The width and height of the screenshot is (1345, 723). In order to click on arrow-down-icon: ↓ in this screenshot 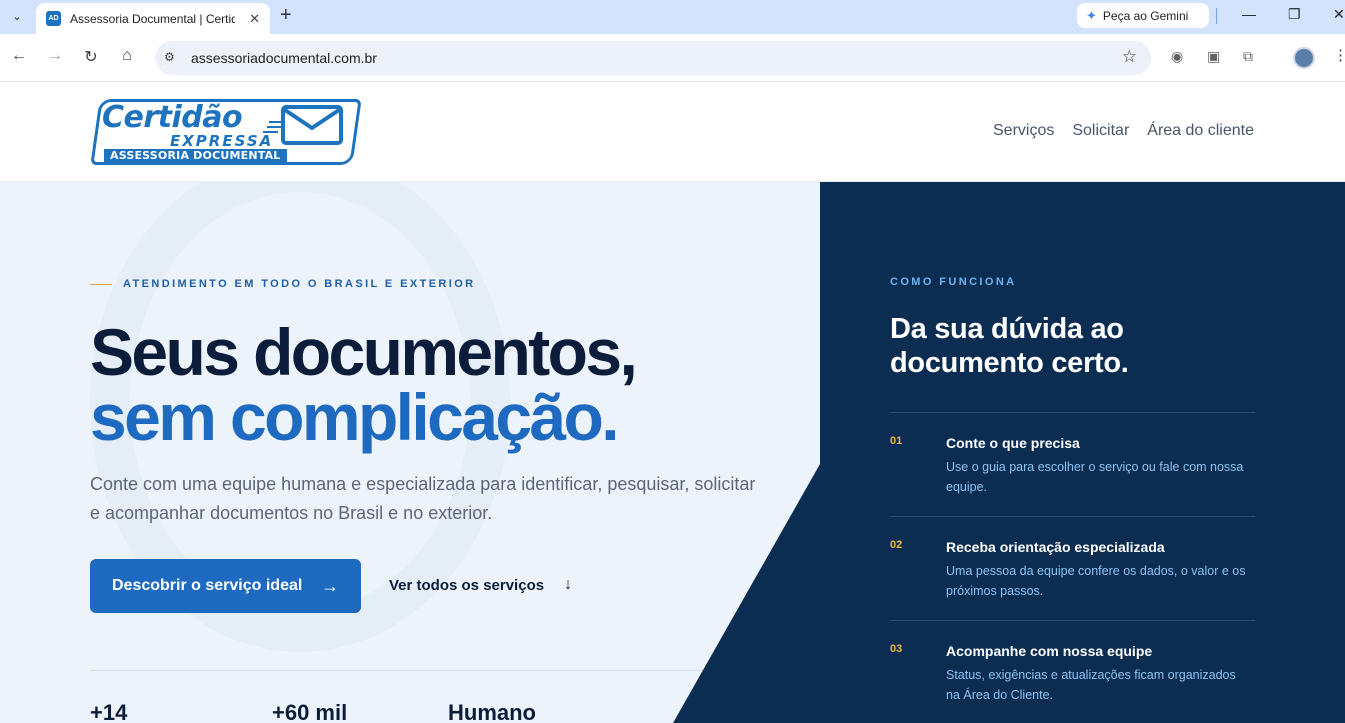, I will do `click(568, 584)`.